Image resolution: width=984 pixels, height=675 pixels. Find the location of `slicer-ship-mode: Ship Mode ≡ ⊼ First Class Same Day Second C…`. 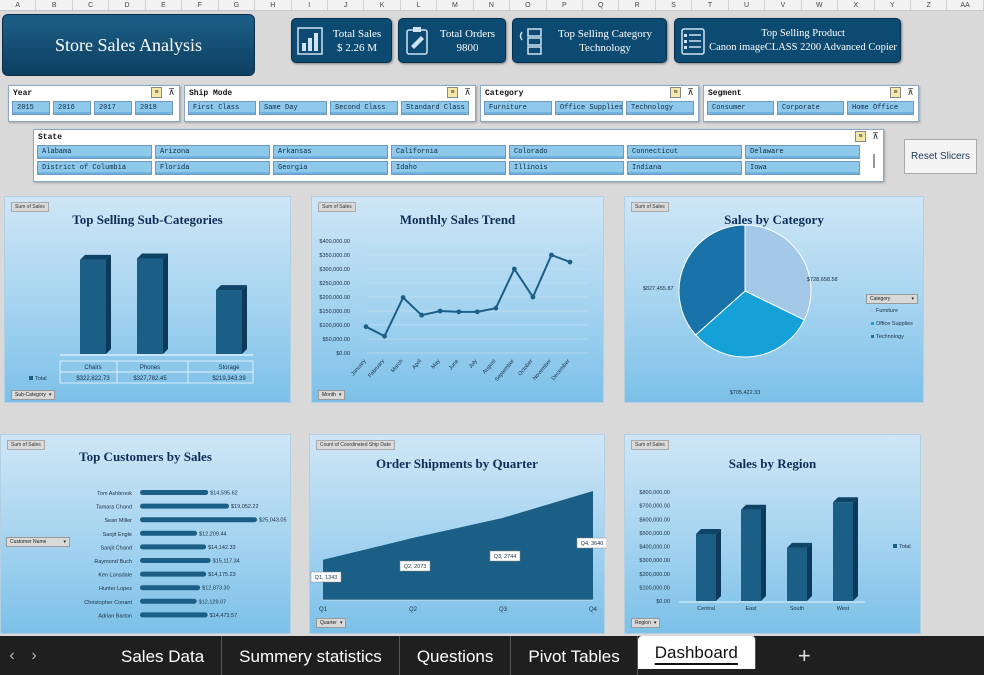

slicer-ship-mode: Ship Mode ≡ ⊼ First Class Same Day Second C… is located at coordinates (330, 103).